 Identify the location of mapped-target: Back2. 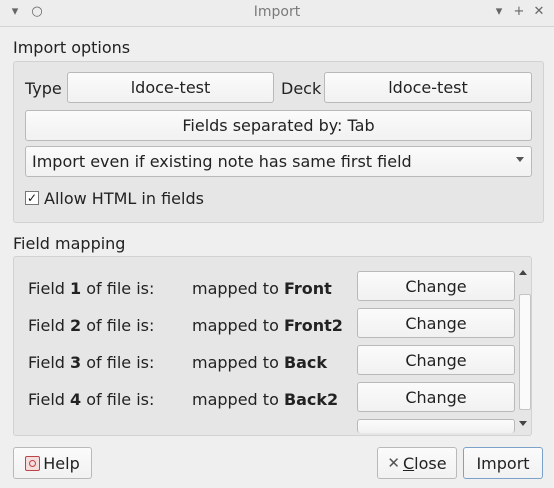
(311, 399).